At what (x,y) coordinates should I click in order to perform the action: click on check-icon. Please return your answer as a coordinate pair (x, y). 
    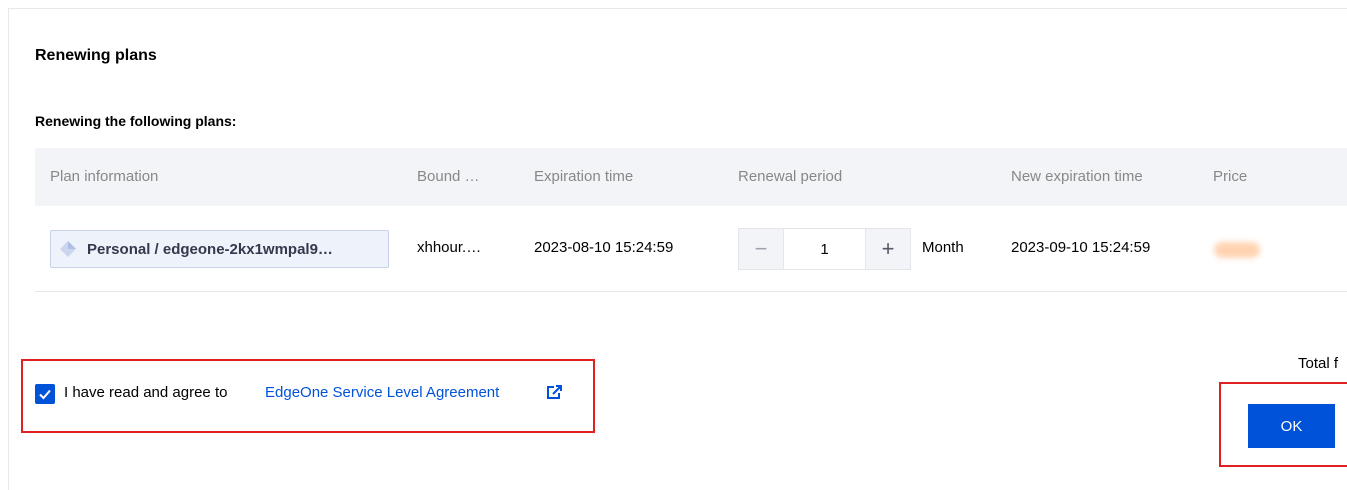
    Looking at the image, I should click on (45, 394).